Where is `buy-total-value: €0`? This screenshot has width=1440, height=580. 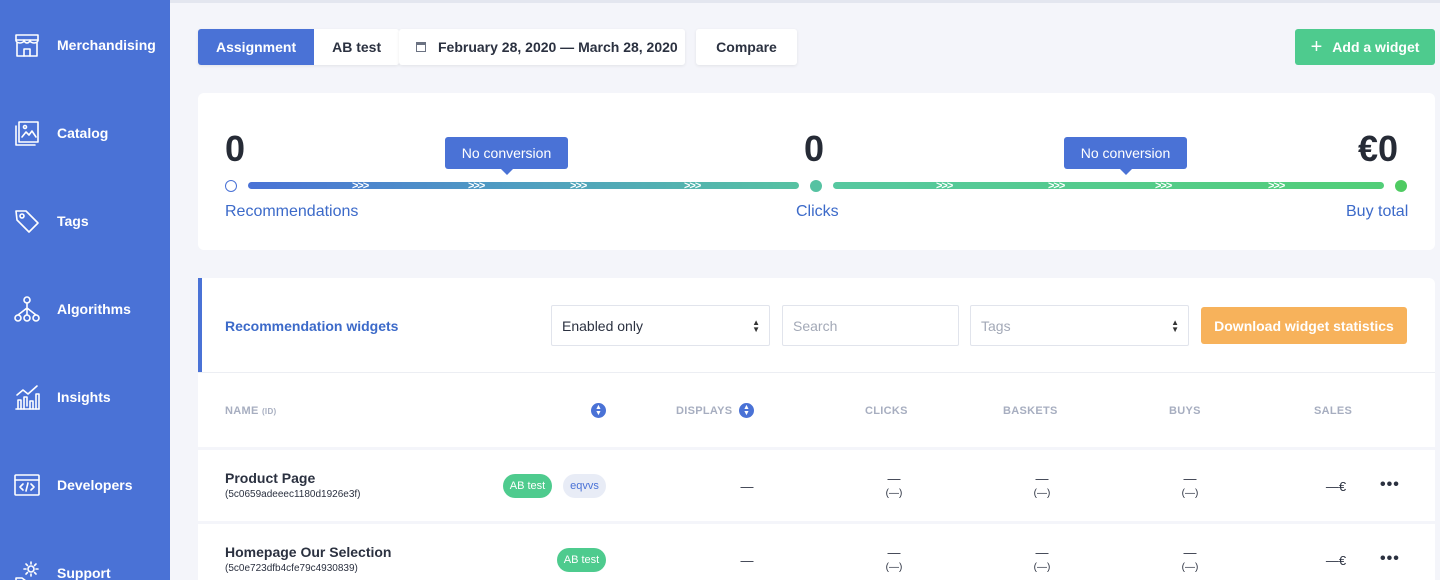
buy-total-value: €0 is located at coordinates (1378, 148).